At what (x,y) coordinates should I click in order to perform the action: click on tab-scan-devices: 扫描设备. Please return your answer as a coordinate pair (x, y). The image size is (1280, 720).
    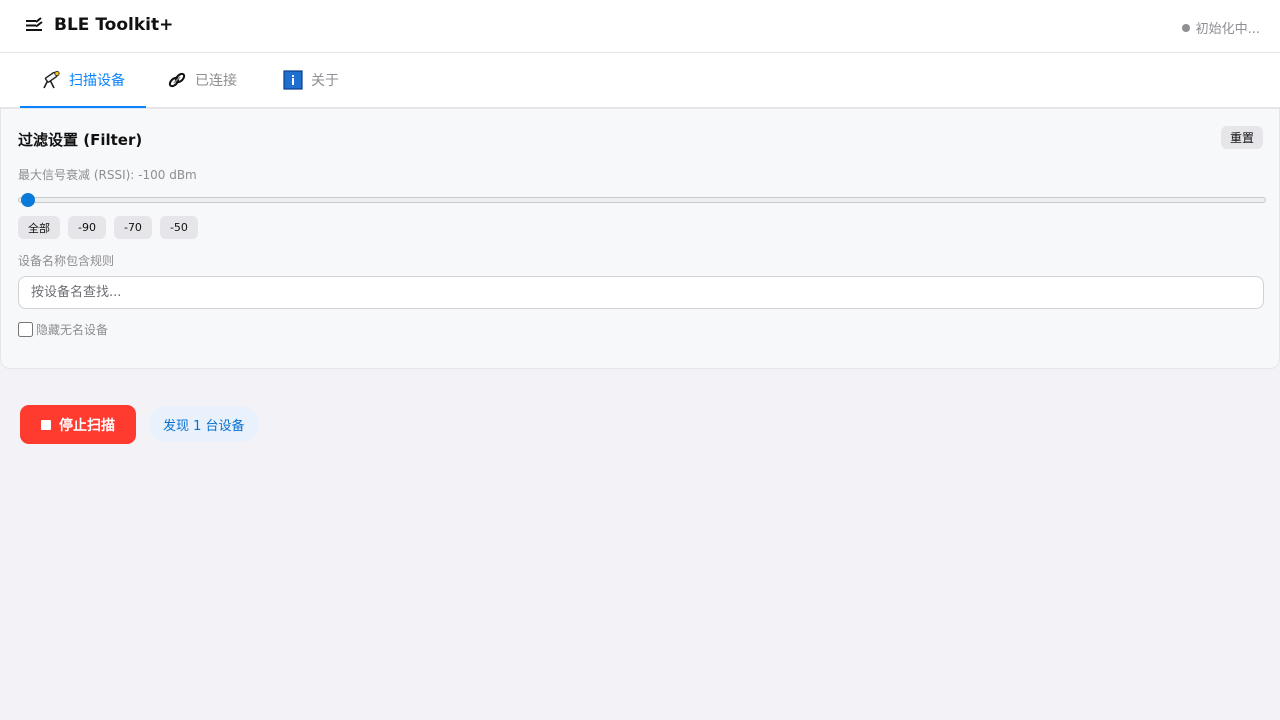
    Looking at the image, I should click on (83, 80).